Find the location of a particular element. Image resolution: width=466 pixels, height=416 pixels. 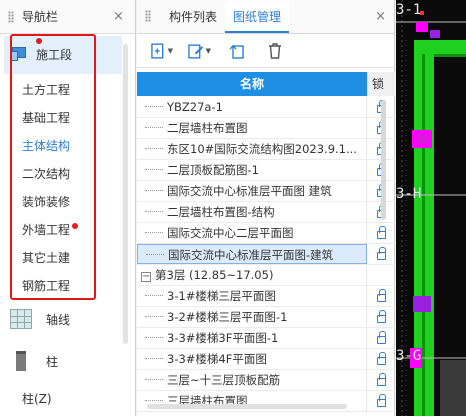

table-row: 二层墙柱布置图 is located at coordinates (266, 128).